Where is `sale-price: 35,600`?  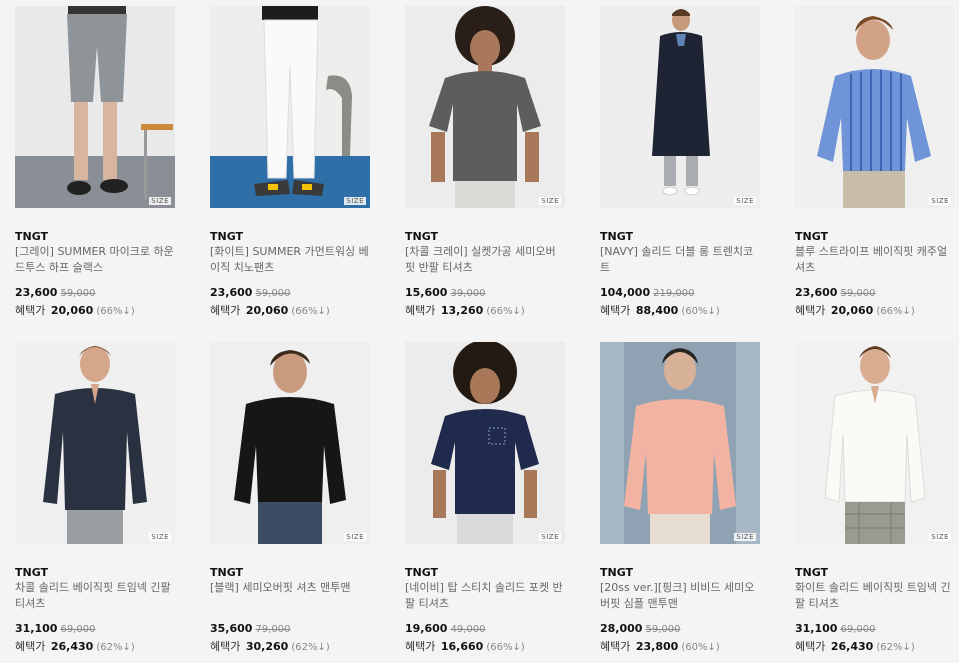 sale-price: 35,600 is located at coordinates (231, 628).